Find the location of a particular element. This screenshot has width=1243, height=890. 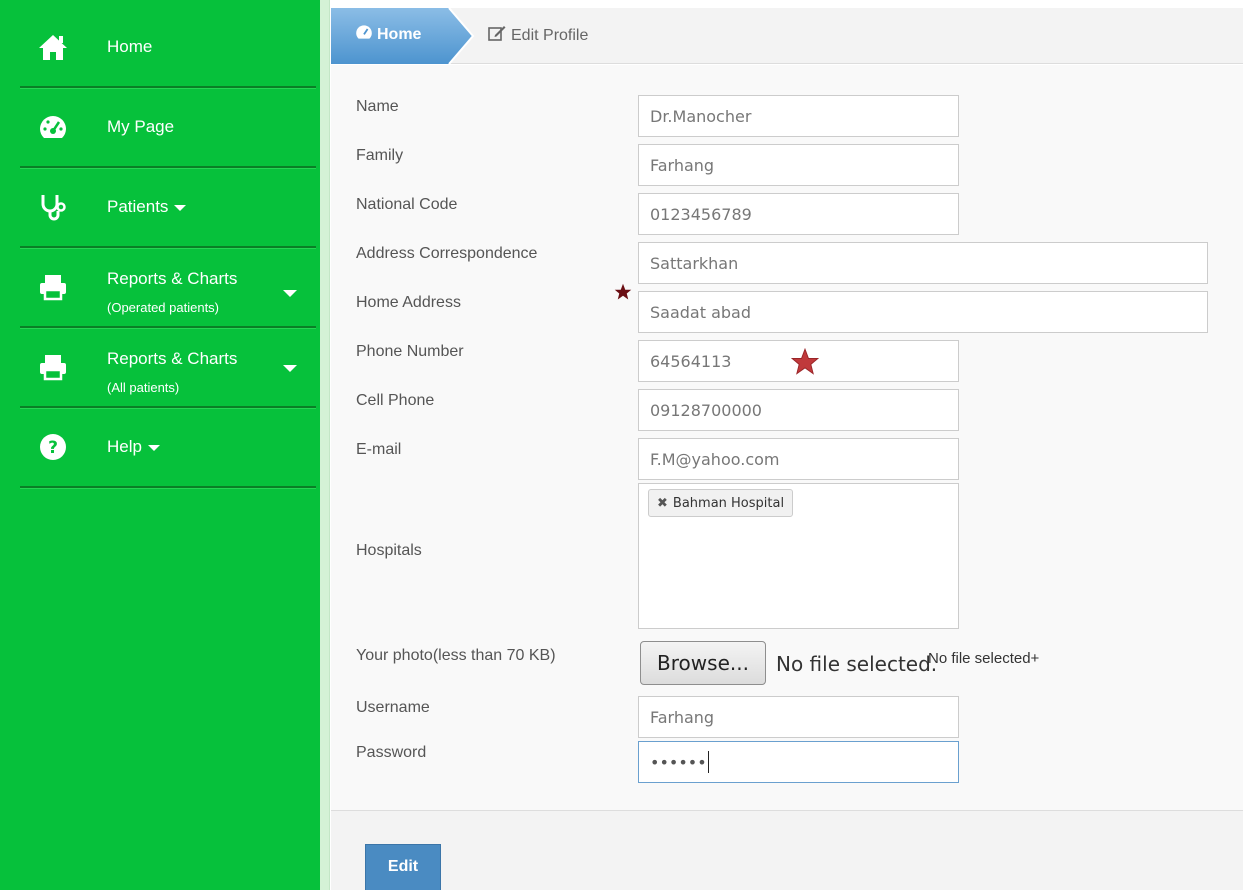

breadcrumb-home-content: Home is located at coordinates (388, 34).